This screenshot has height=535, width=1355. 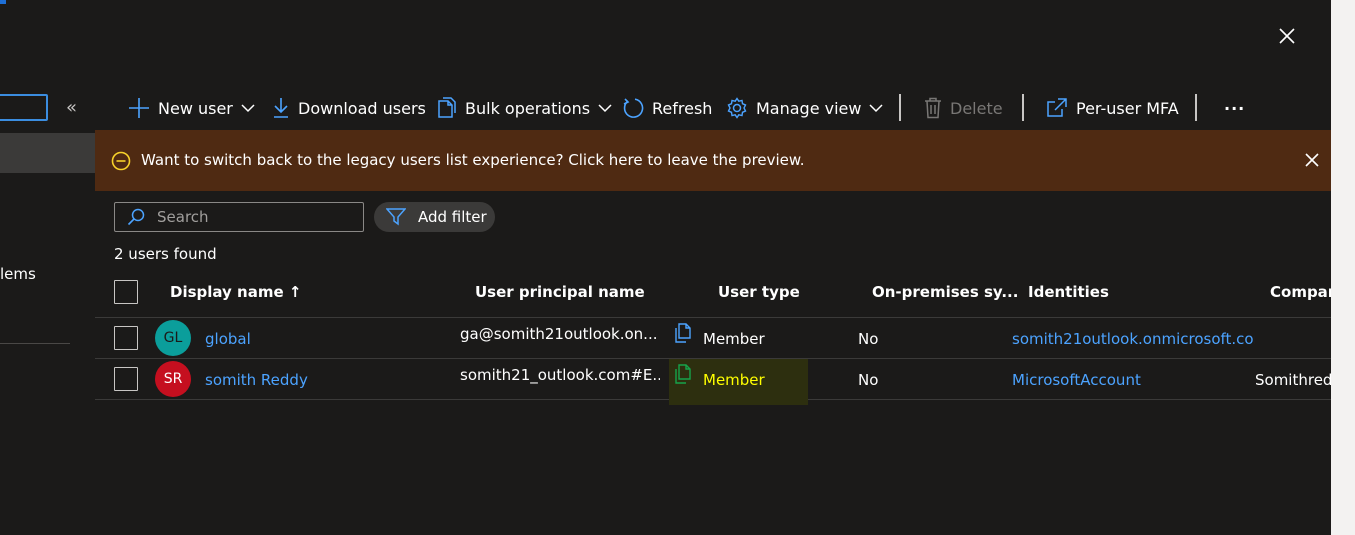 What do you see at coordinates (228, 339) in the screenshot?
I see `display-name-link: global` at bounding box center [228, 339].